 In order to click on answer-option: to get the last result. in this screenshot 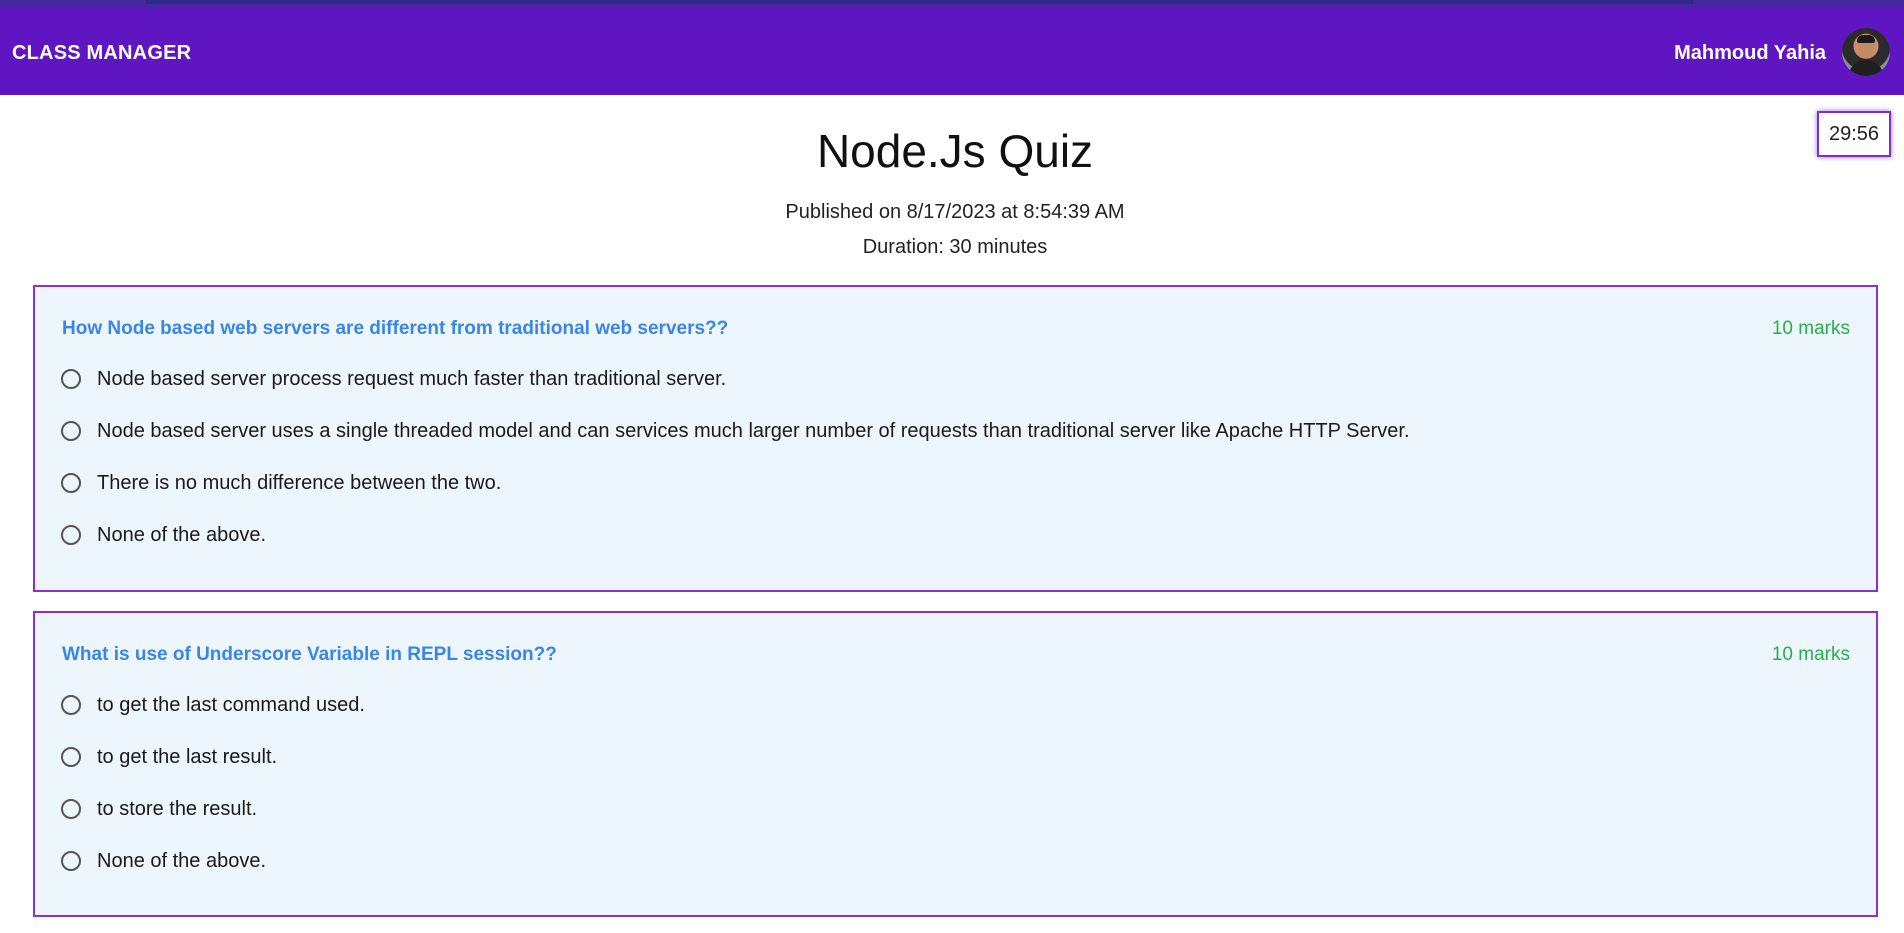, I will do `click(169, 757)`.